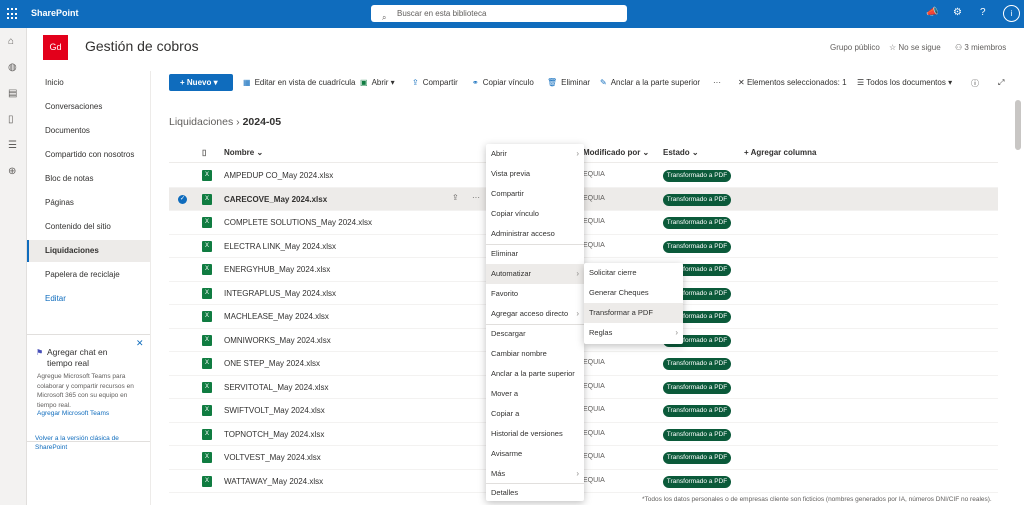 The height and width of the screenshot is (505, 1024). Describe the element at coordinates (535, 294) in the screenshot. I see `menu-item: Favorito` at that location.